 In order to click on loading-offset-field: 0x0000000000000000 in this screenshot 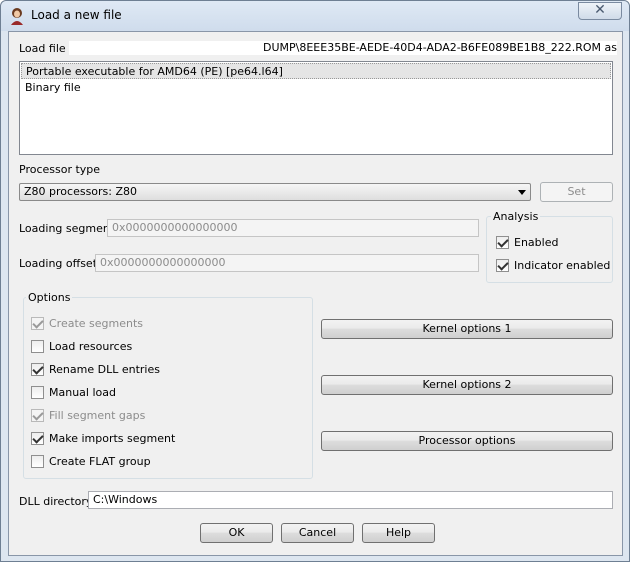, I will do `click(287, 263)`.